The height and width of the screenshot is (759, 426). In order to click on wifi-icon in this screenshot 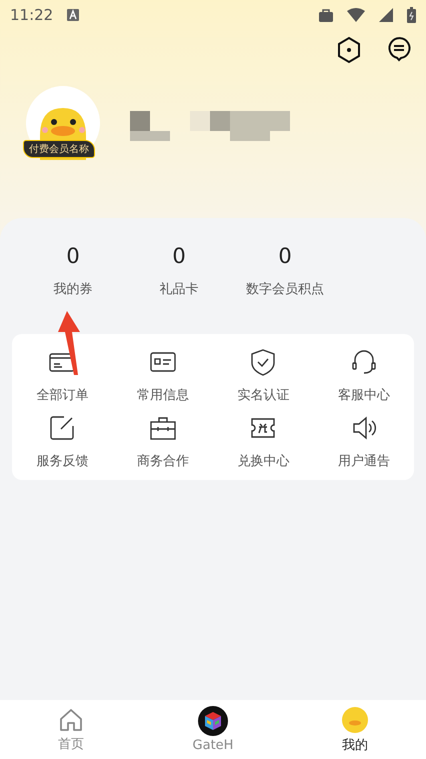, I will do `click(356, 15)`.